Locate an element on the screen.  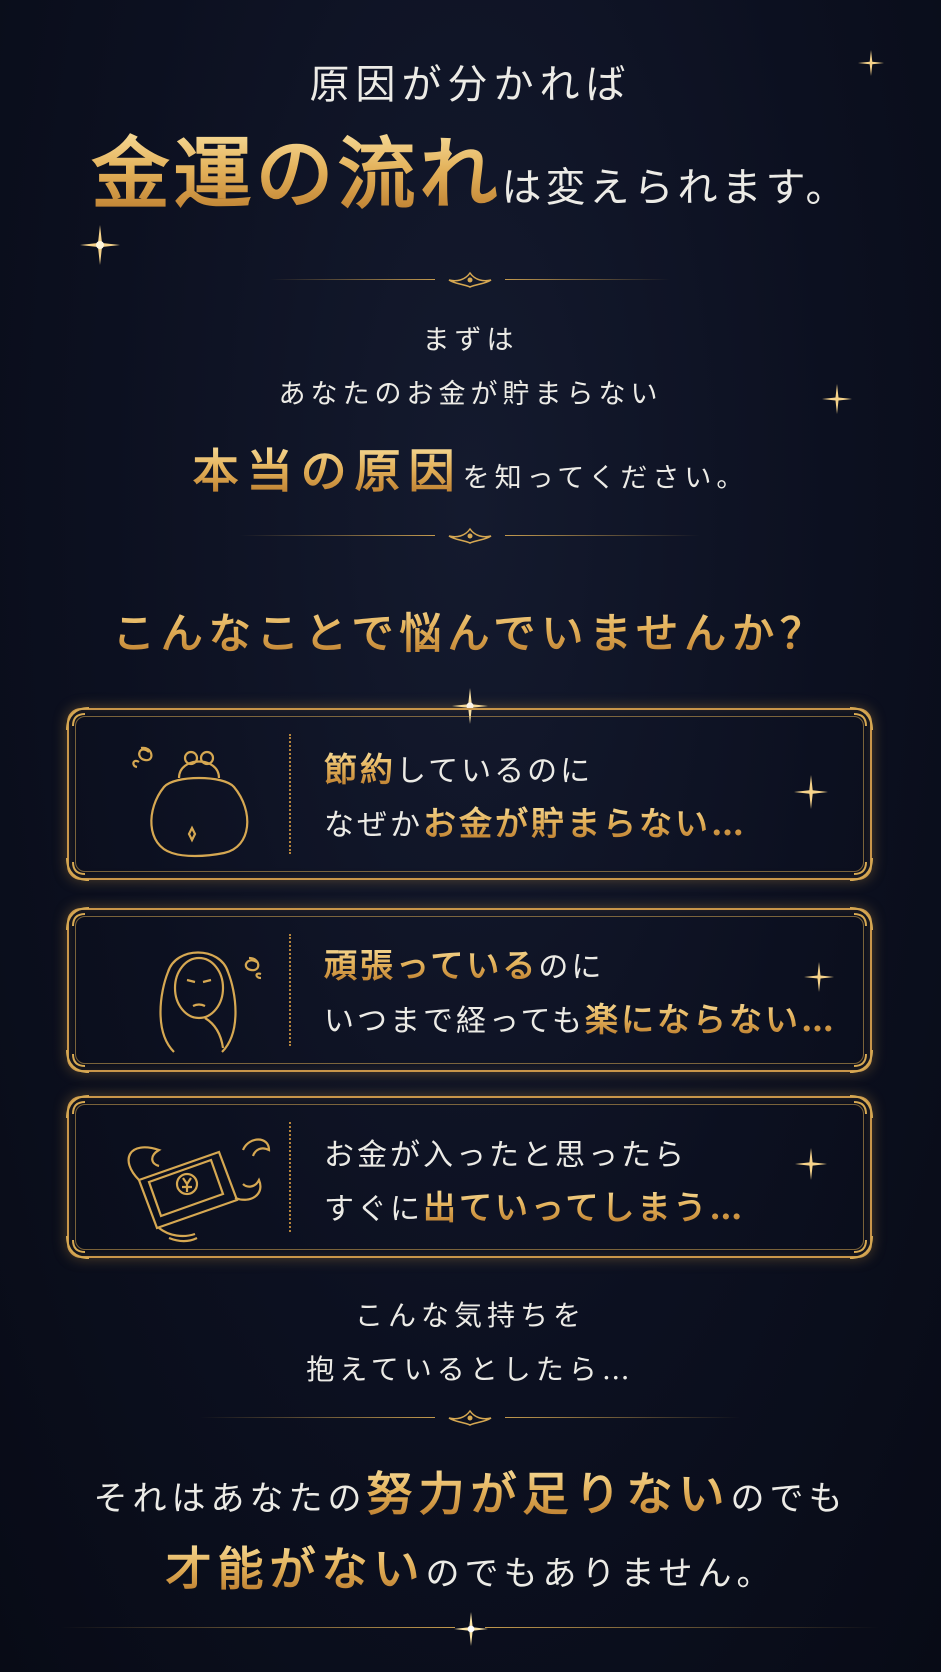
hero-rest: は変えられます。 is located at coordinates (675, 188).